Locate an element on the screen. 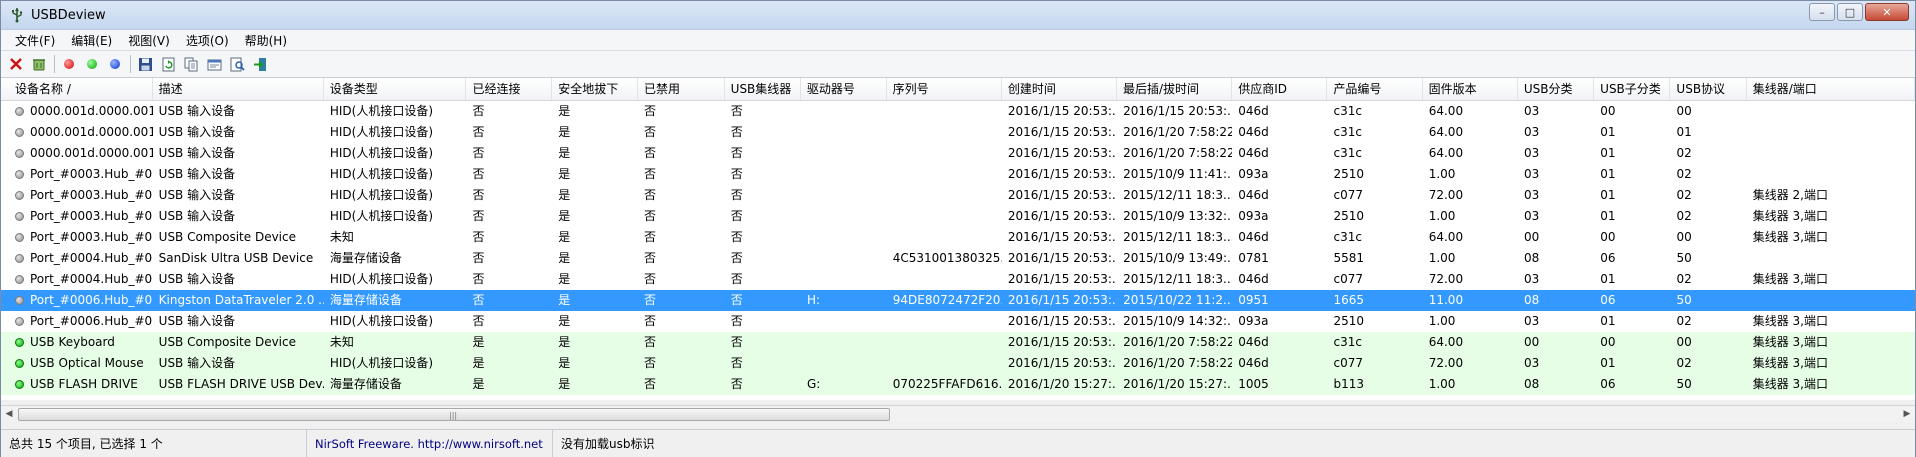 Image resolution: width=1916 pixels, height=457 pixels. menu-help: 帮助(H) is located at coordinates (266, 40).